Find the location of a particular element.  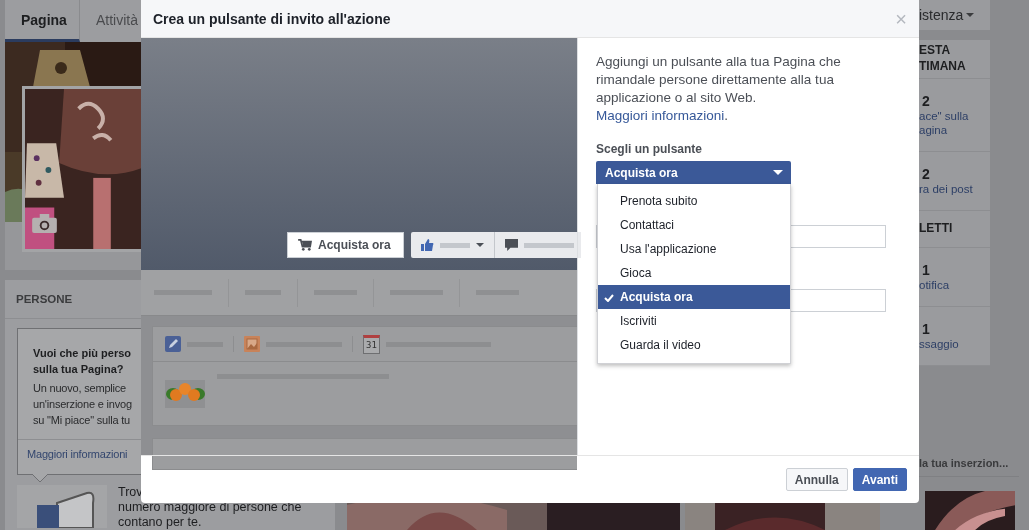

stat-link: ssaggio is located at coordinates (954, 343).